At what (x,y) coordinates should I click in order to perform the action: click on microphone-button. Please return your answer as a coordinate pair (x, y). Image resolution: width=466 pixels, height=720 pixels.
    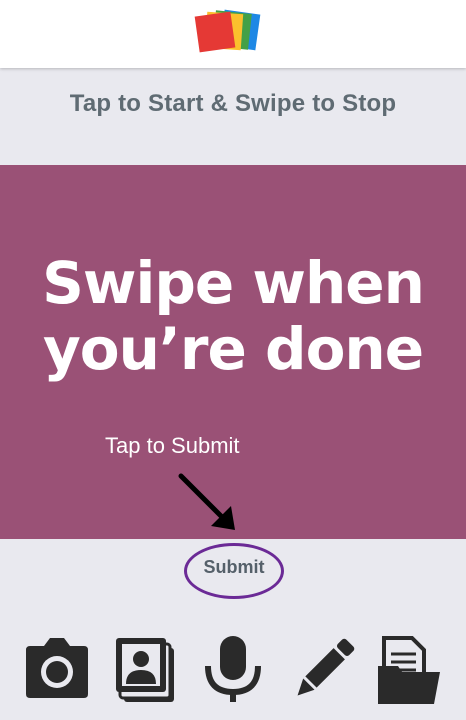
    Looking at the image, I should click on (233, 670).